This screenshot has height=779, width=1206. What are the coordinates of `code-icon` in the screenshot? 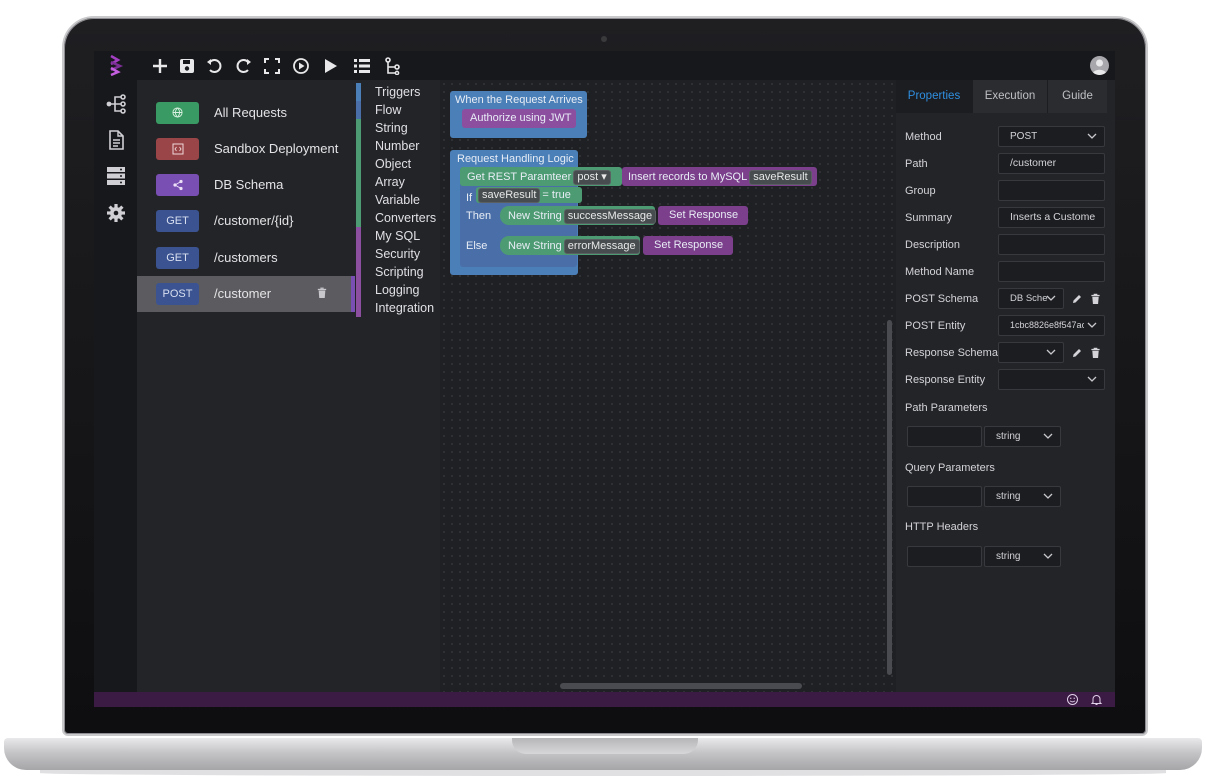 It's located at (177, 149).